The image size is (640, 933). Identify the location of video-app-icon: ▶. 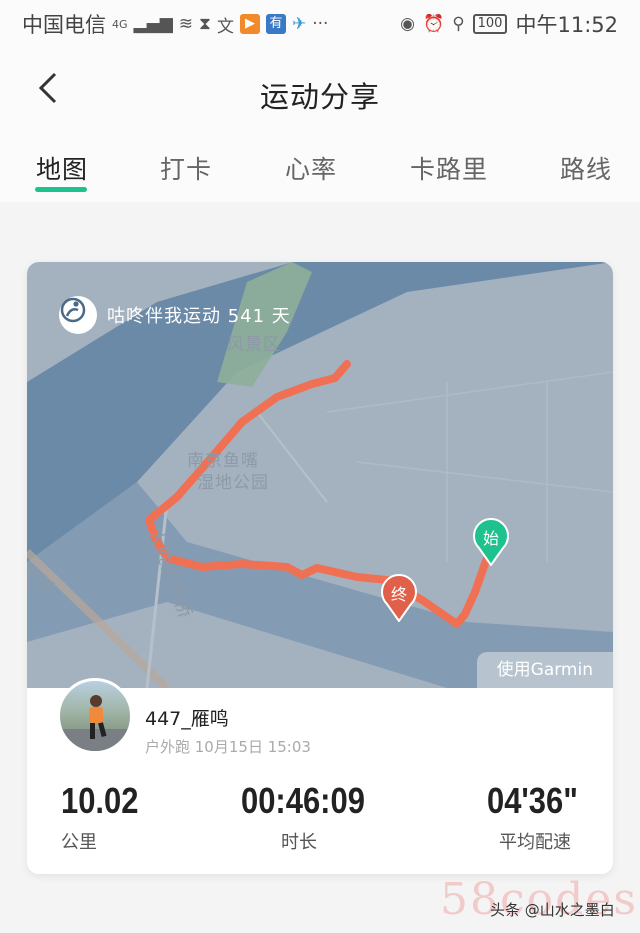
(249, 24).